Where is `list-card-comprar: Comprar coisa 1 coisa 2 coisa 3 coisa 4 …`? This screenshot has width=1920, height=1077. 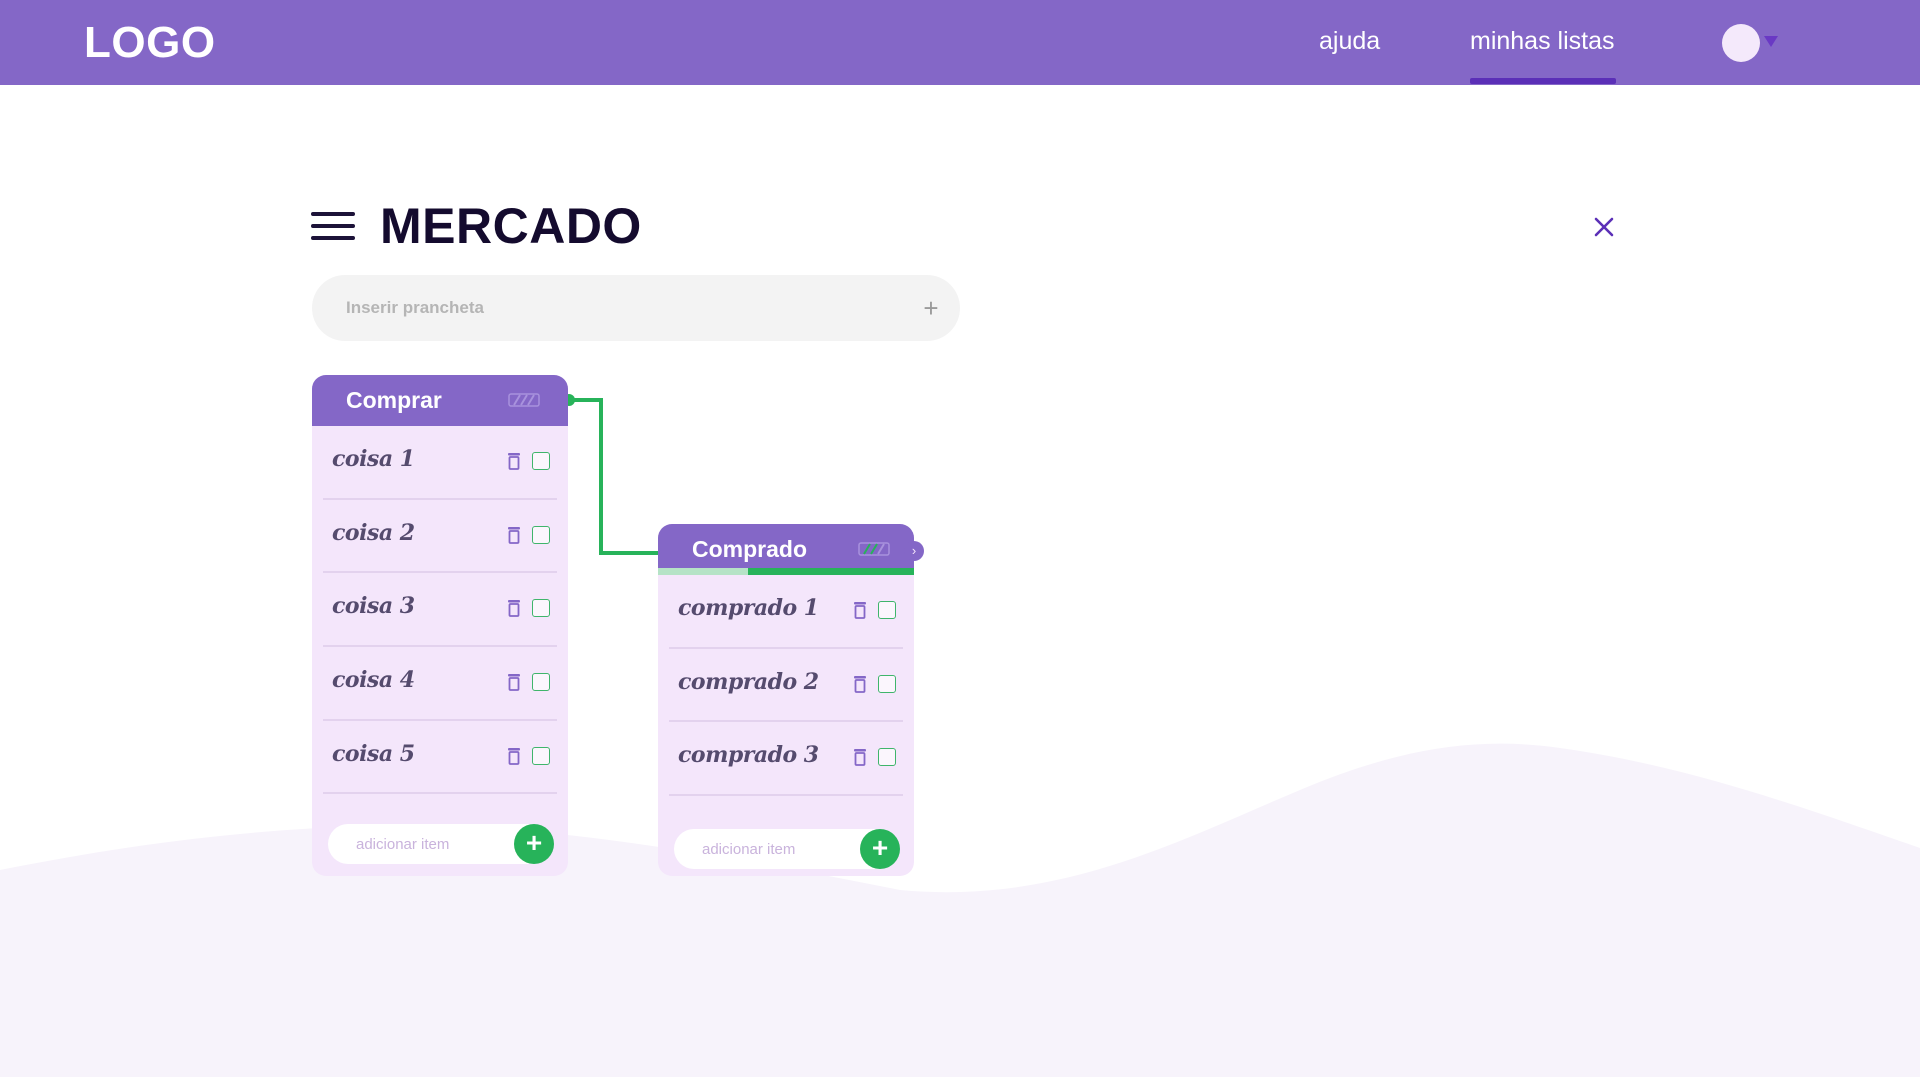
list-card-comprar: Comprar coisa 1 coisa 2 coisa 3 coisa 4 … is located at coordinates (440, 625).